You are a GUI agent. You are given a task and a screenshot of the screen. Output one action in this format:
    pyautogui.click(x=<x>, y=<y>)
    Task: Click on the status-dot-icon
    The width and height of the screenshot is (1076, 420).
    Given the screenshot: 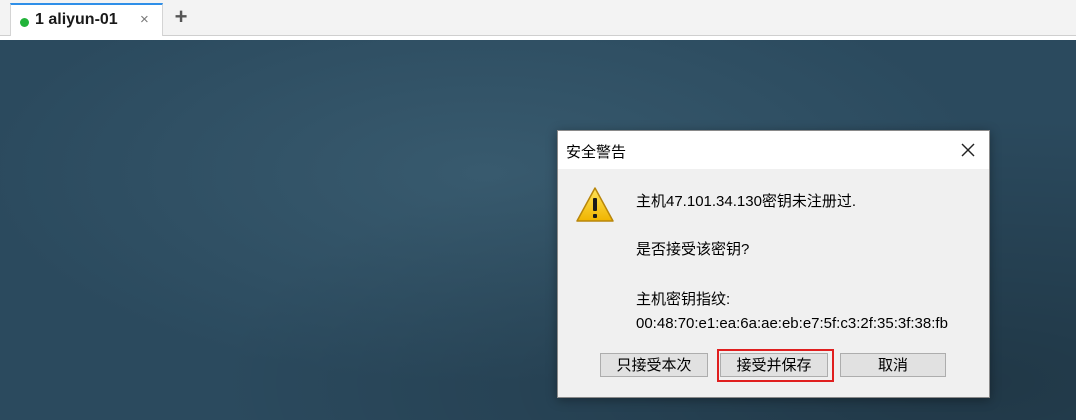 What is the action you would take?
    pyautogui.click(x=24, y=22)
    